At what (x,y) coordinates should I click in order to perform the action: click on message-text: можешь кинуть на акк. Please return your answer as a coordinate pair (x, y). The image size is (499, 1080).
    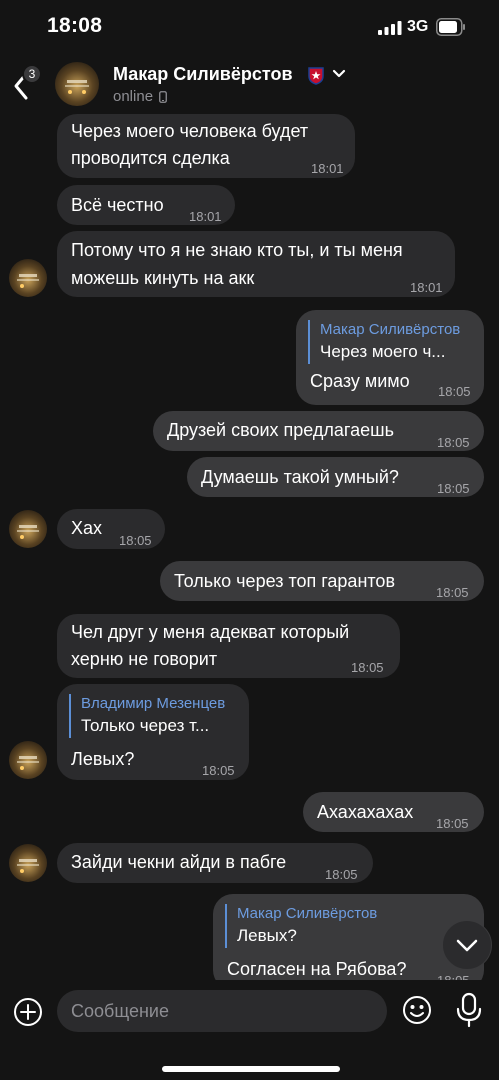
    Looking at the image, I should click on (163, 278).